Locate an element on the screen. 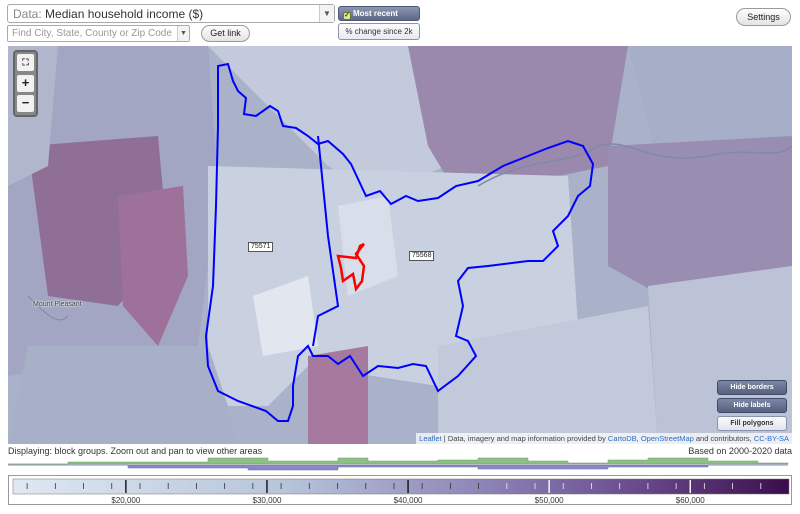  histogram-lower is located at coordinates (398, 467).